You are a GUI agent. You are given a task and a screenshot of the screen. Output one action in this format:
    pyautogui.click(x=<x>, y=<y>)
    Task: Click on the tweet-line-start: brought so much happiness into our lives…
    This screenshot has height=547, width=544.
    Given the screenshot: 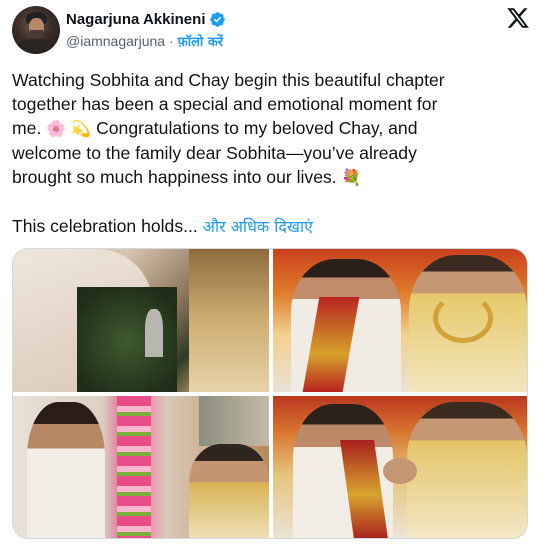 What is the action you would take?
    pyautogui.click(x=174, y=177)
    